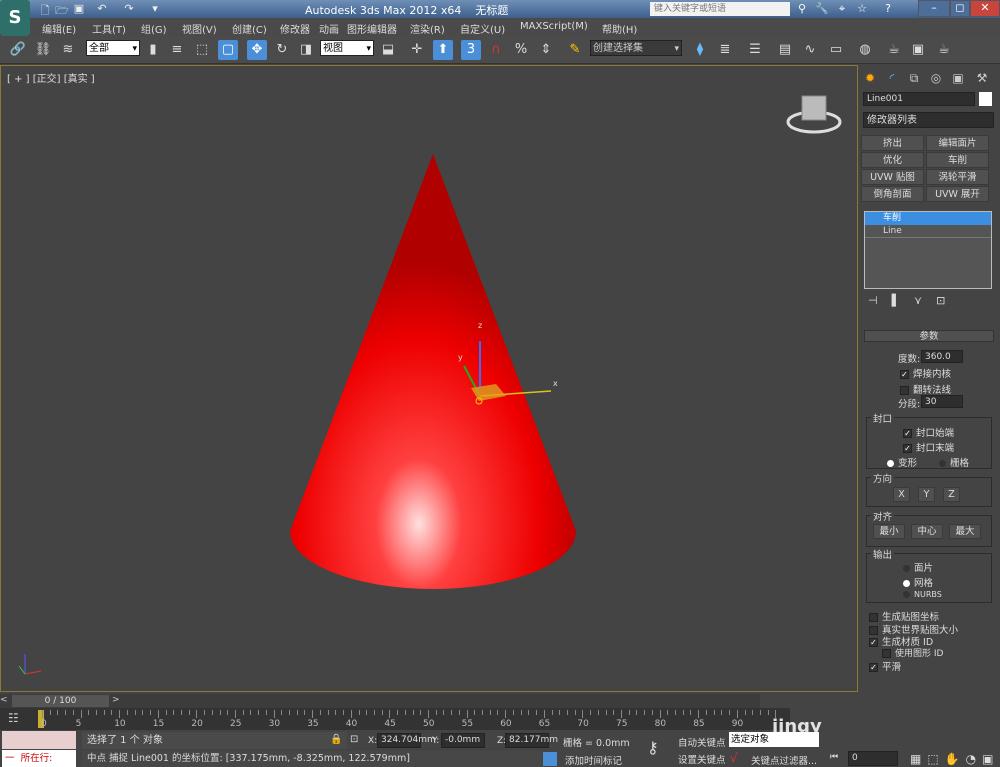 Image resolution: width=1000 pixels, height=767 pixels. Describe the element at coordinates (889, 531) in the screenshot. I see `align-min-button: 最小` at that location.